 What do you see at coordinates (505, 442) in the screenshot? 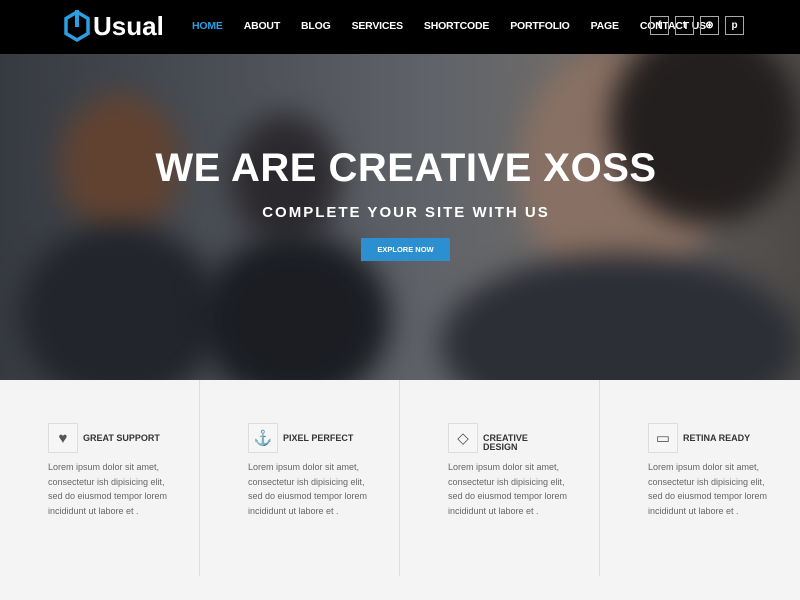
I see `feature-title: CREATIVE DESIGN` at bounding box center [505, 442].